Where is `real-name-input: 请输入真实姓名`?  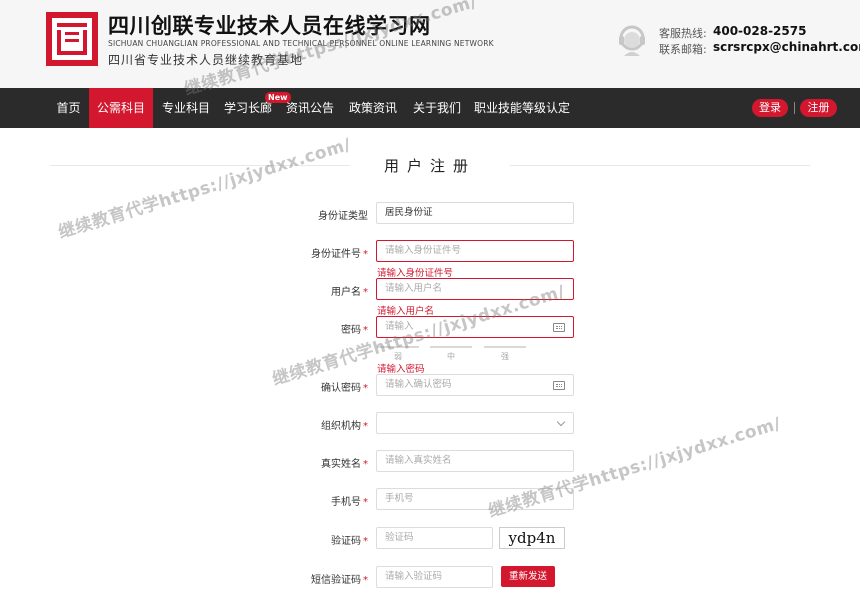
real-name-input: 请输入真实姓名 is located at coordinates (475, 461).